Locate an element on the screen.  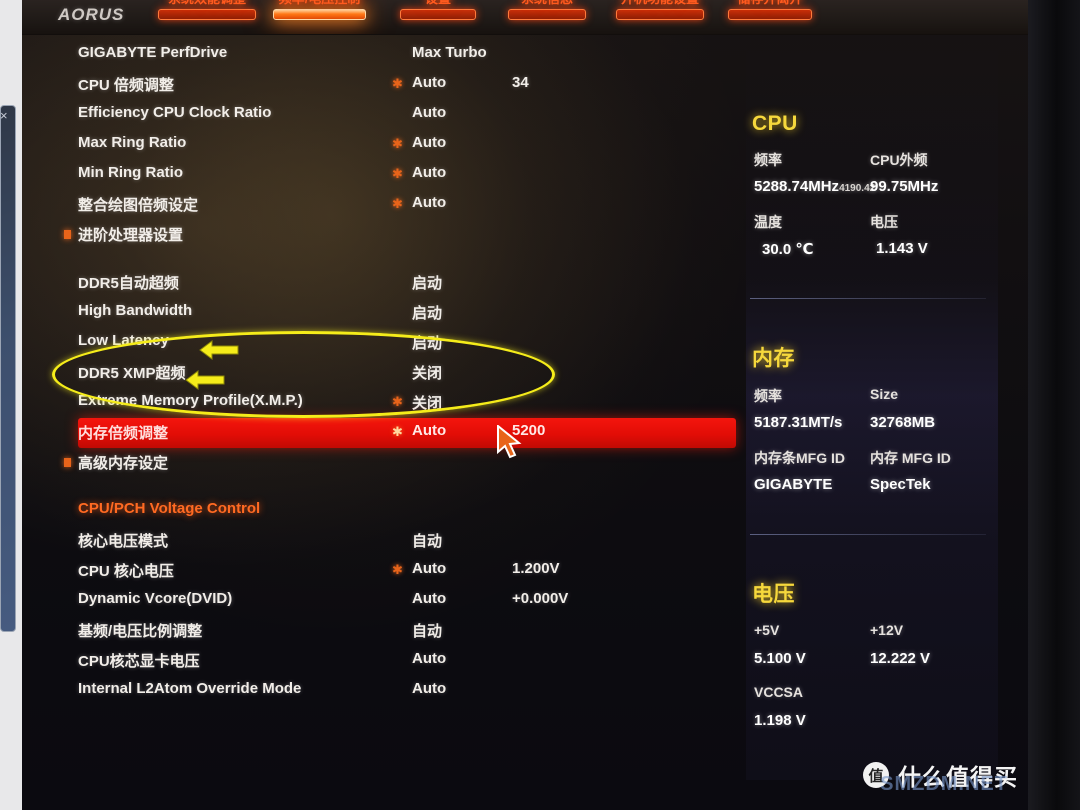
settings-row-value-secondary: +0.000V is located at coordinates (540, 598).